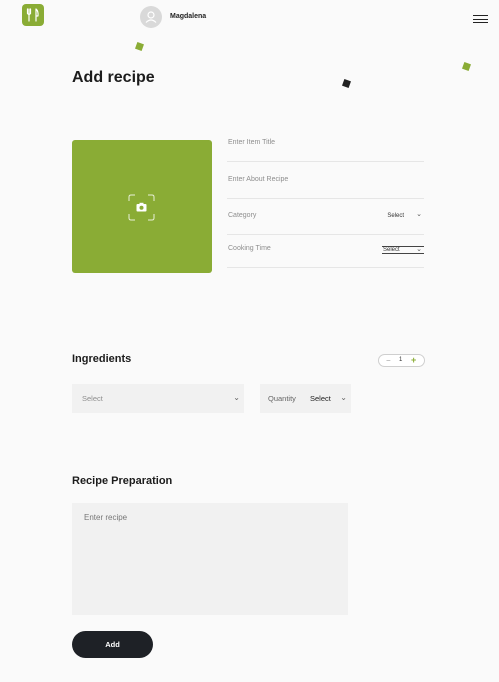 The width and height of the screenshot is (499, 682). What do you see at coordinates (249, 248) in the screenshot?
I see `cooking-time-label: Cooking Time` at bounding box center [249, 248].